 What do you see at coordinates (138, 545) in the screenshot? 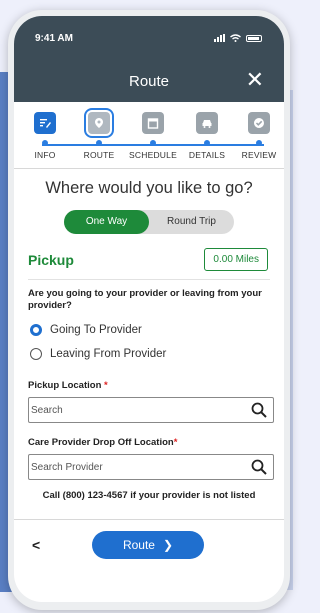
I see `route-button-label: Route` at bounding box center [138, 545].